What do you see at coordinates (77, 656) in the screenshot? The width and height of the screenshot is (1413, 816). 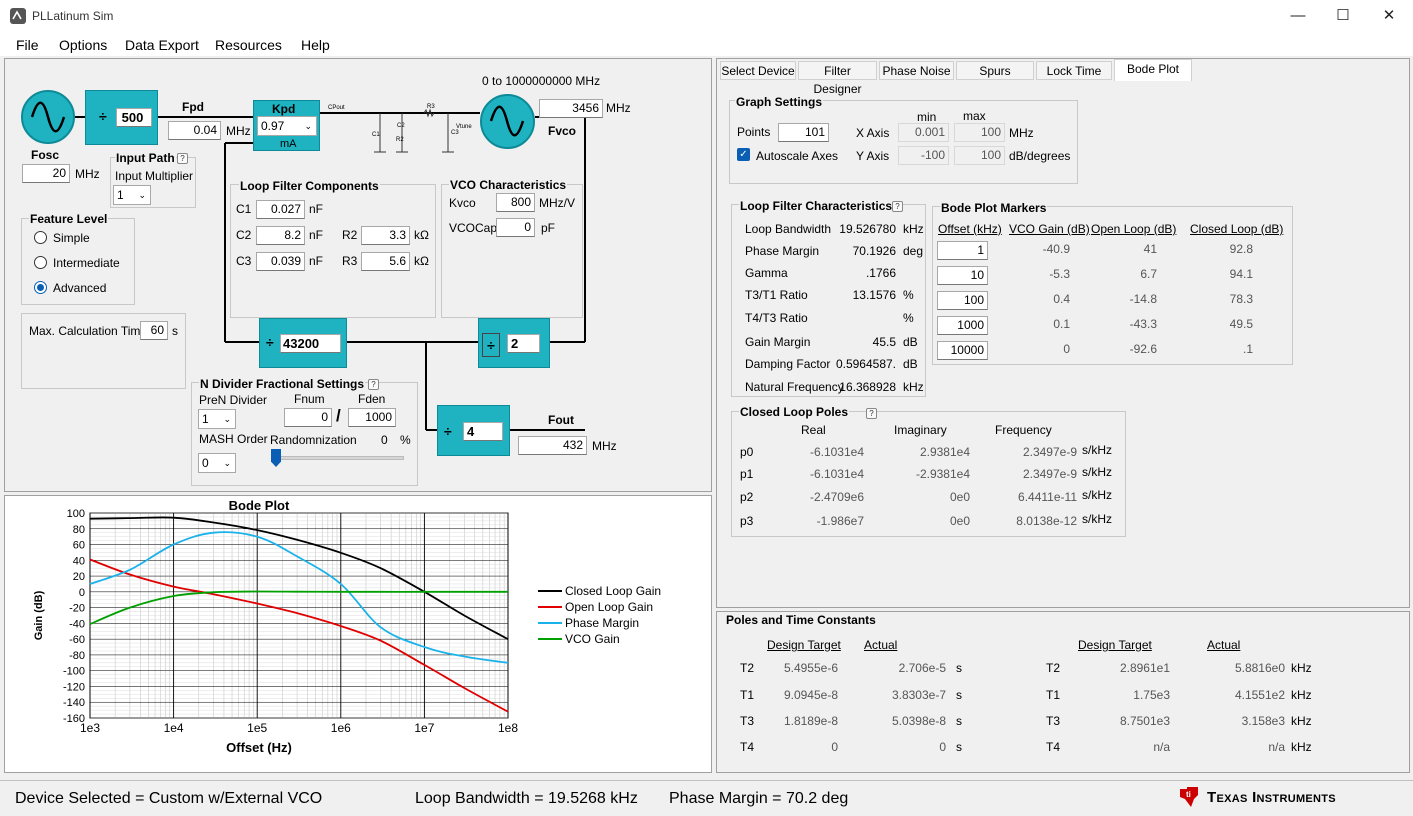 I see `y-tick-label: -80` at bounding box center [77, 656].